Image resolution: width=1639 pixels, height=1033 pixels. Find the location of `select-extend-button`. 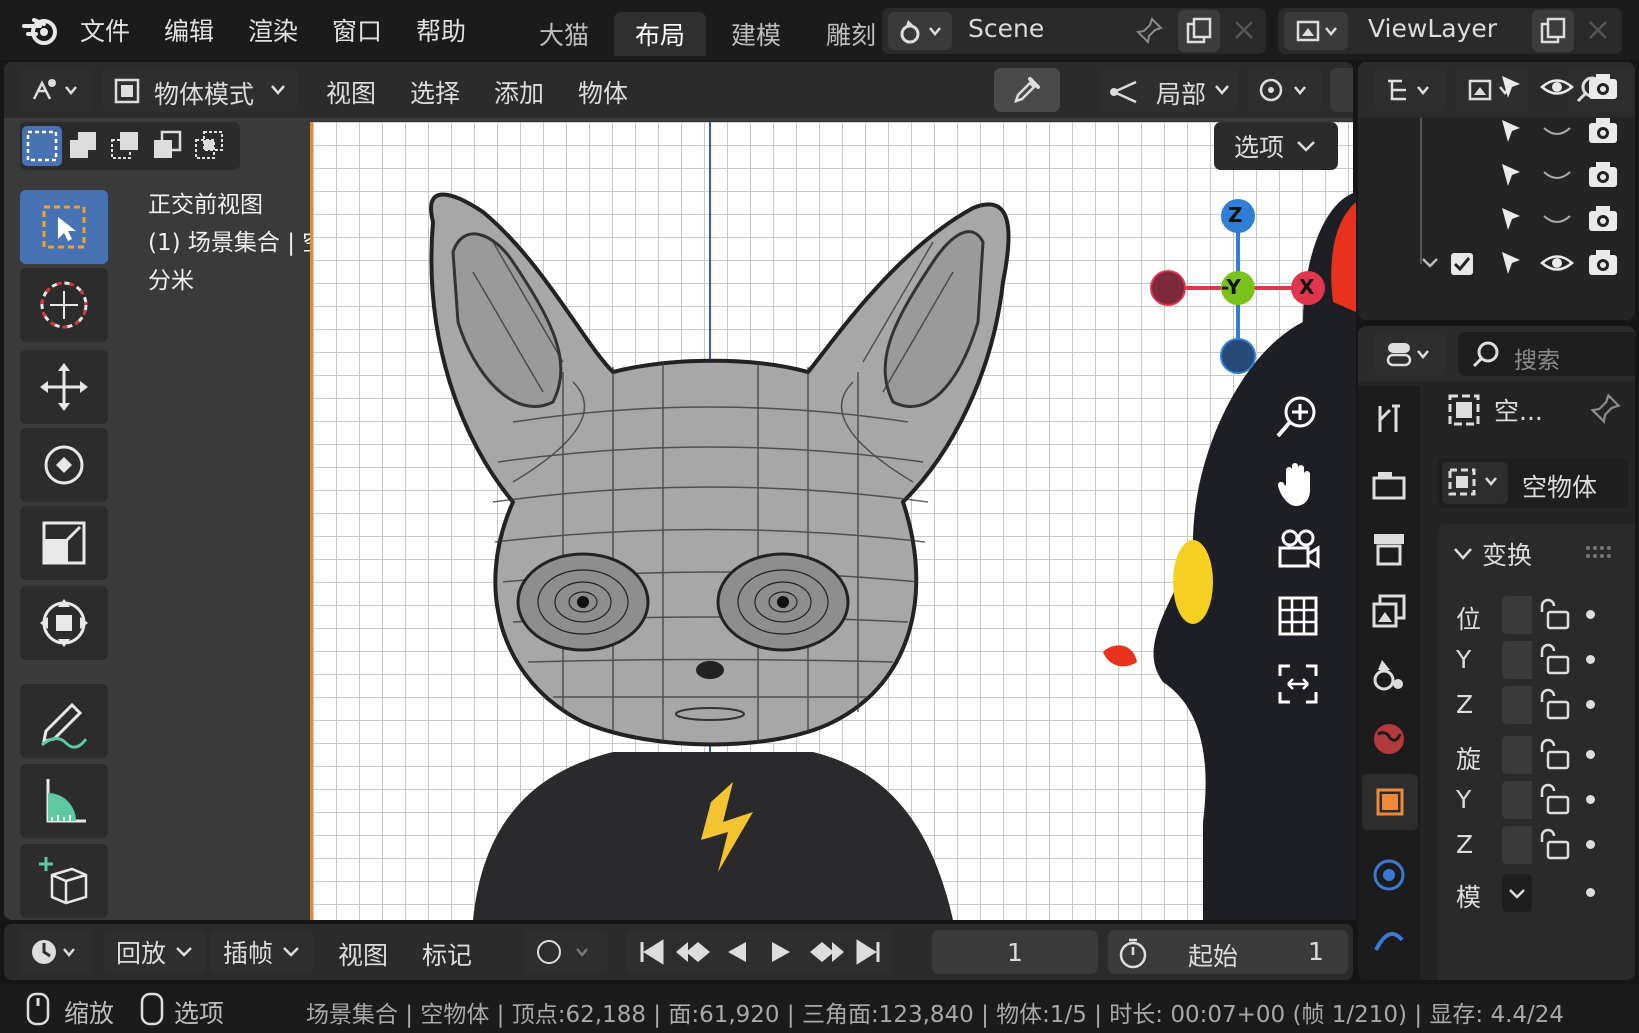

select-extend-button is located at coordinates (84, 146).